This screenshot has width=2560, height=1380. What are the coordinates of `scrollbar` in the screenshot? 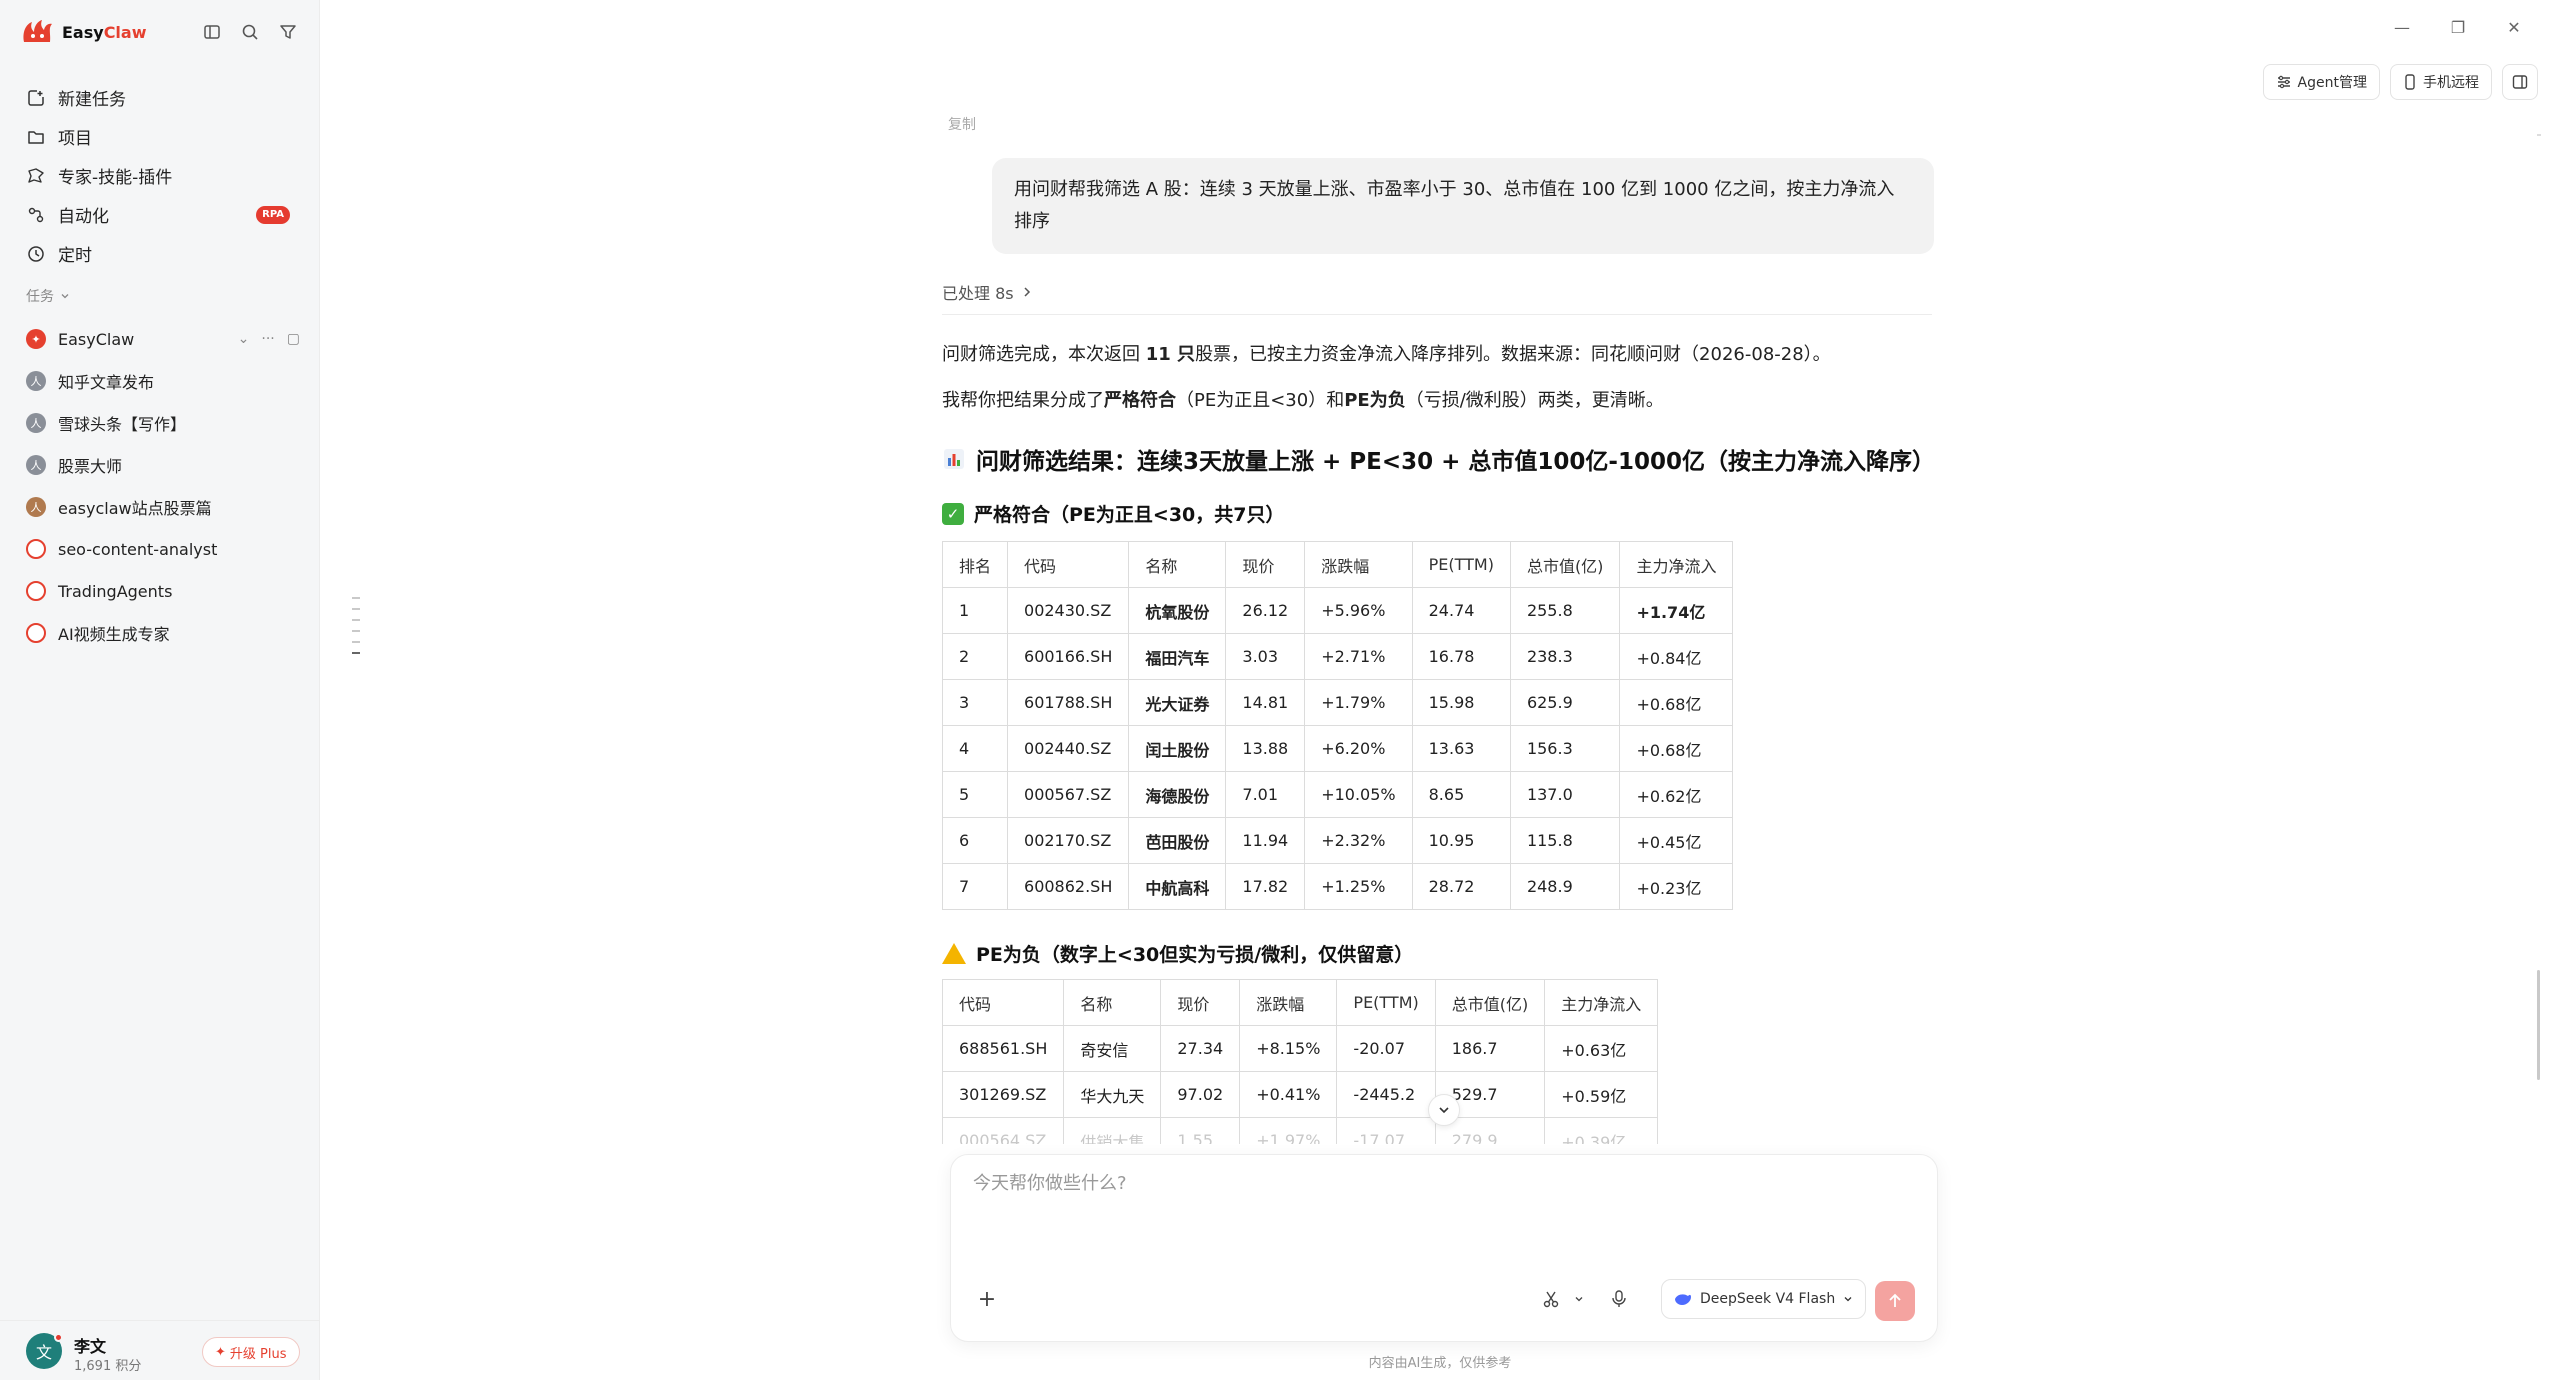 It's located at (2538, 1025).